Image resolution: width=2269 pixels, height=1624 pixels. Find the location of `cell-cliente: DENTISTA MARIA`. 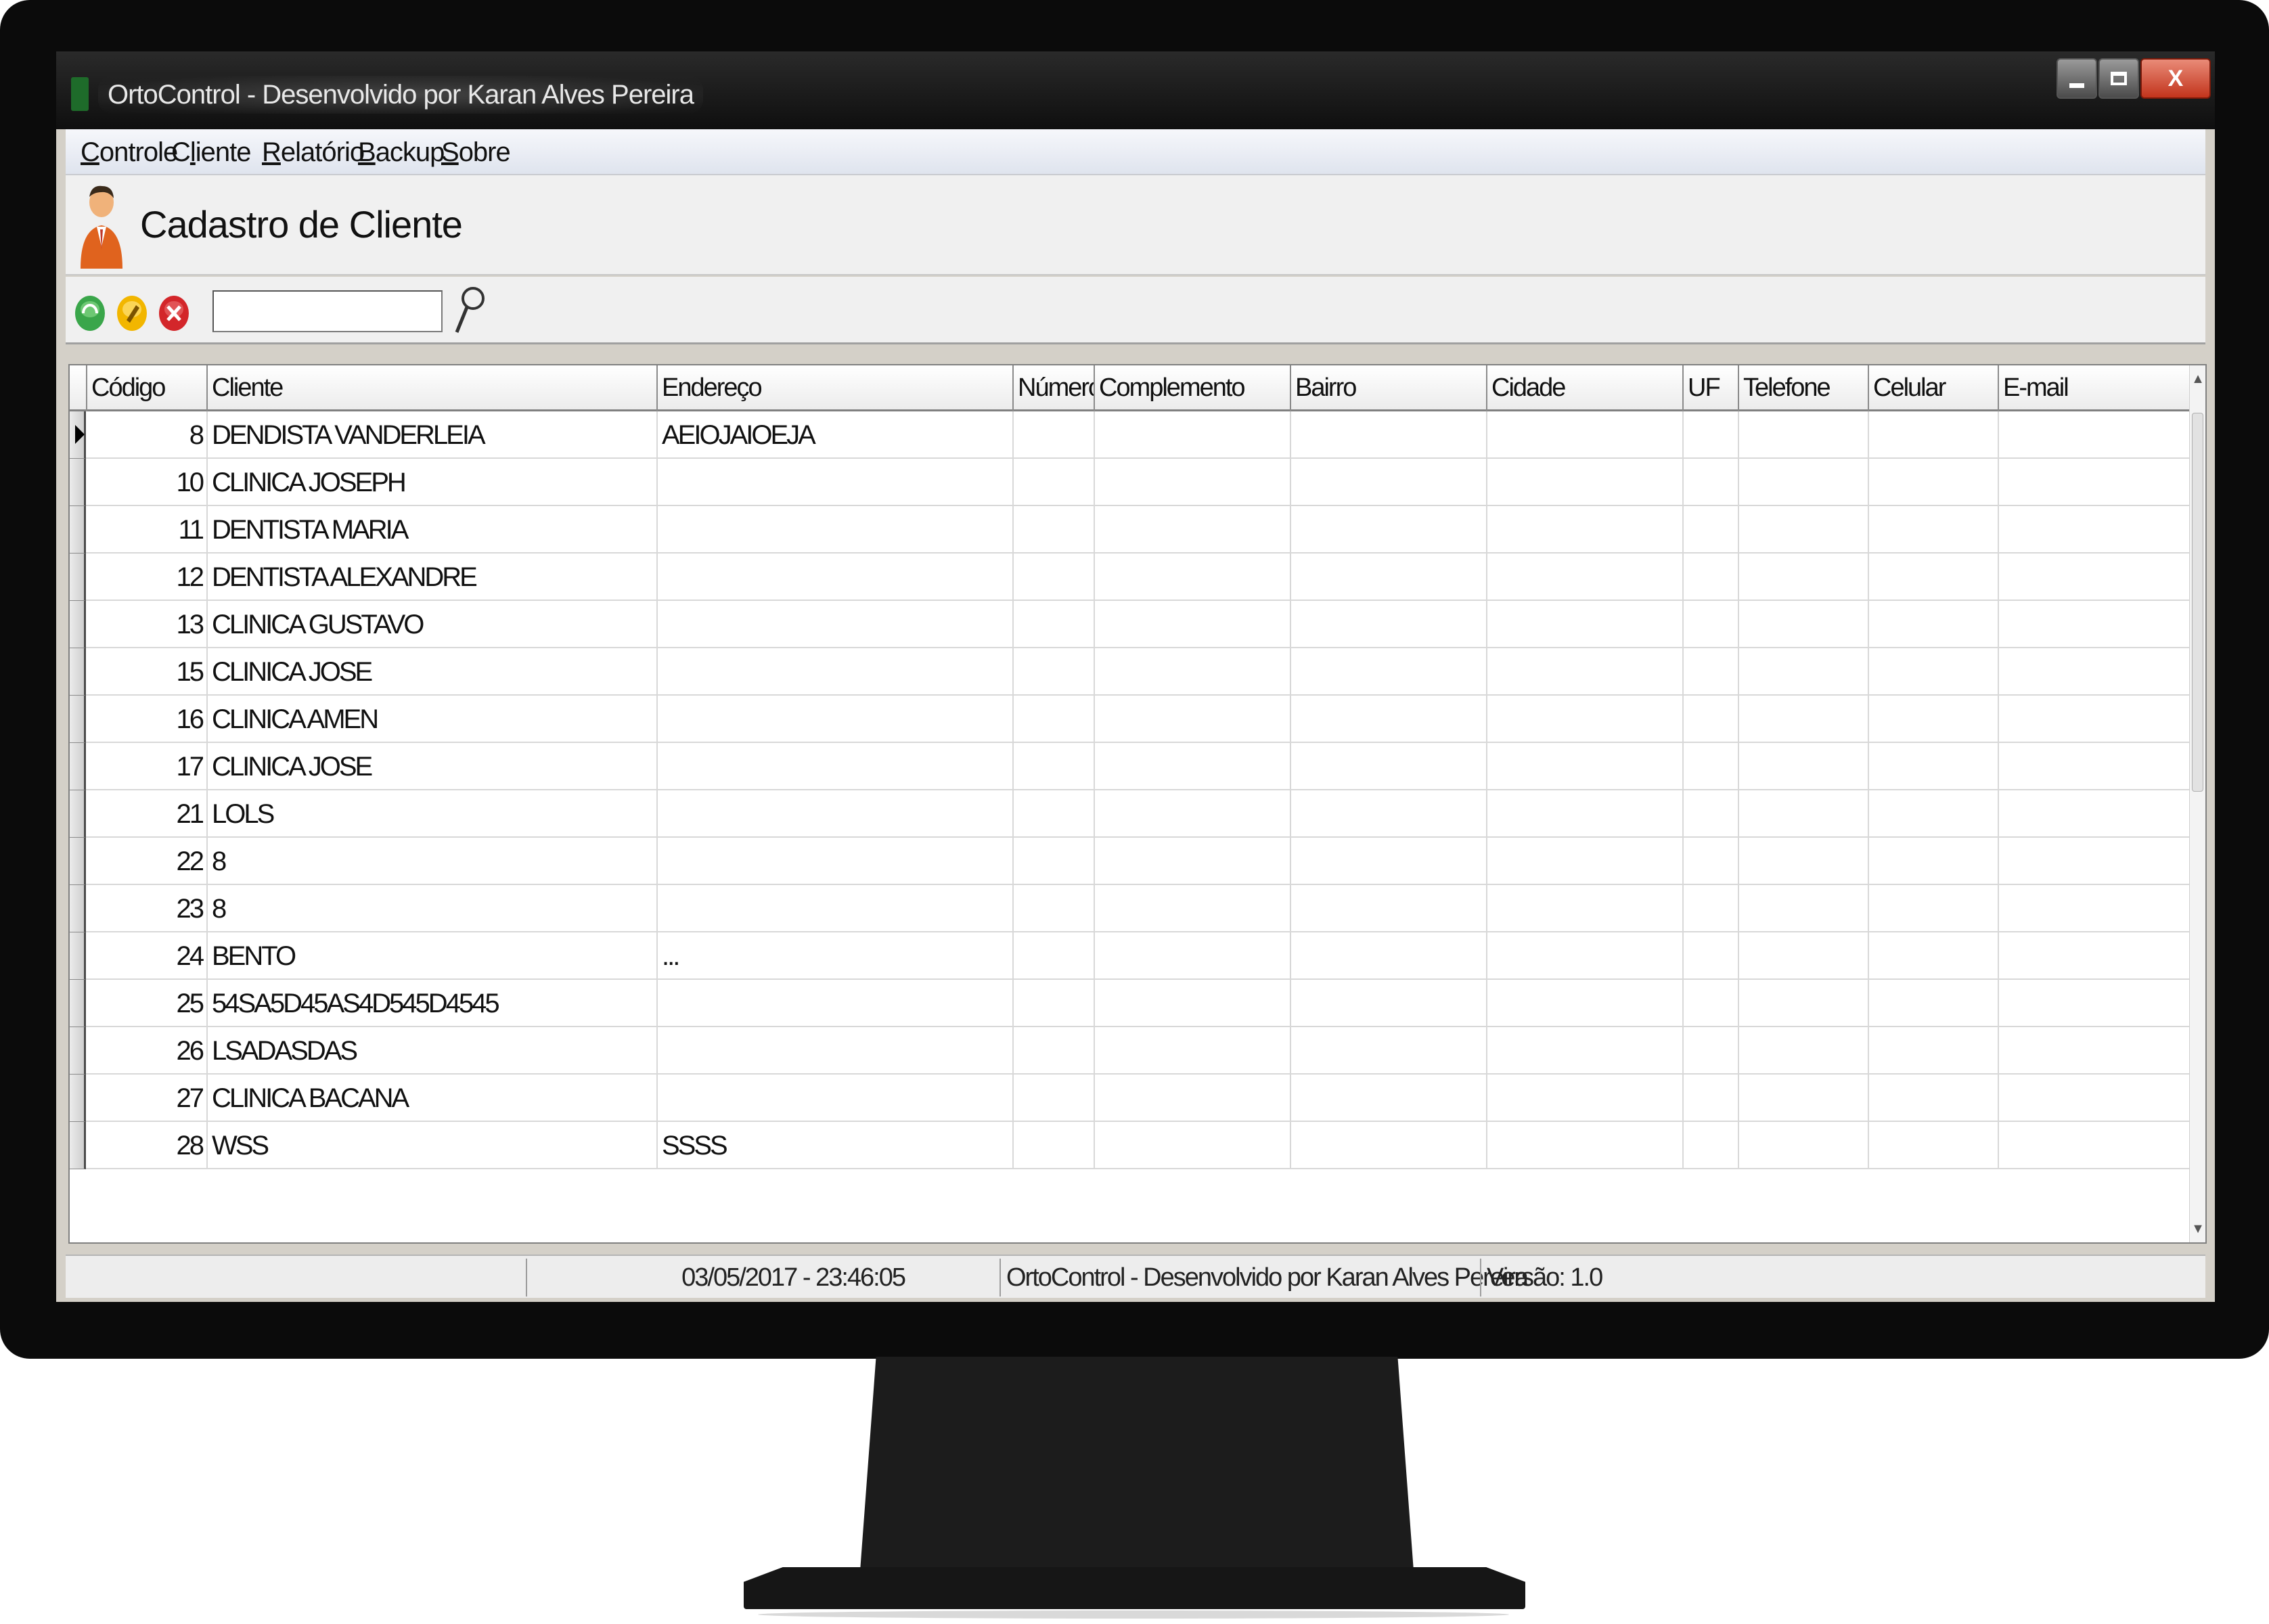

cell-cliente: DENTISTA MARIA is located at coordinates (433, 530).